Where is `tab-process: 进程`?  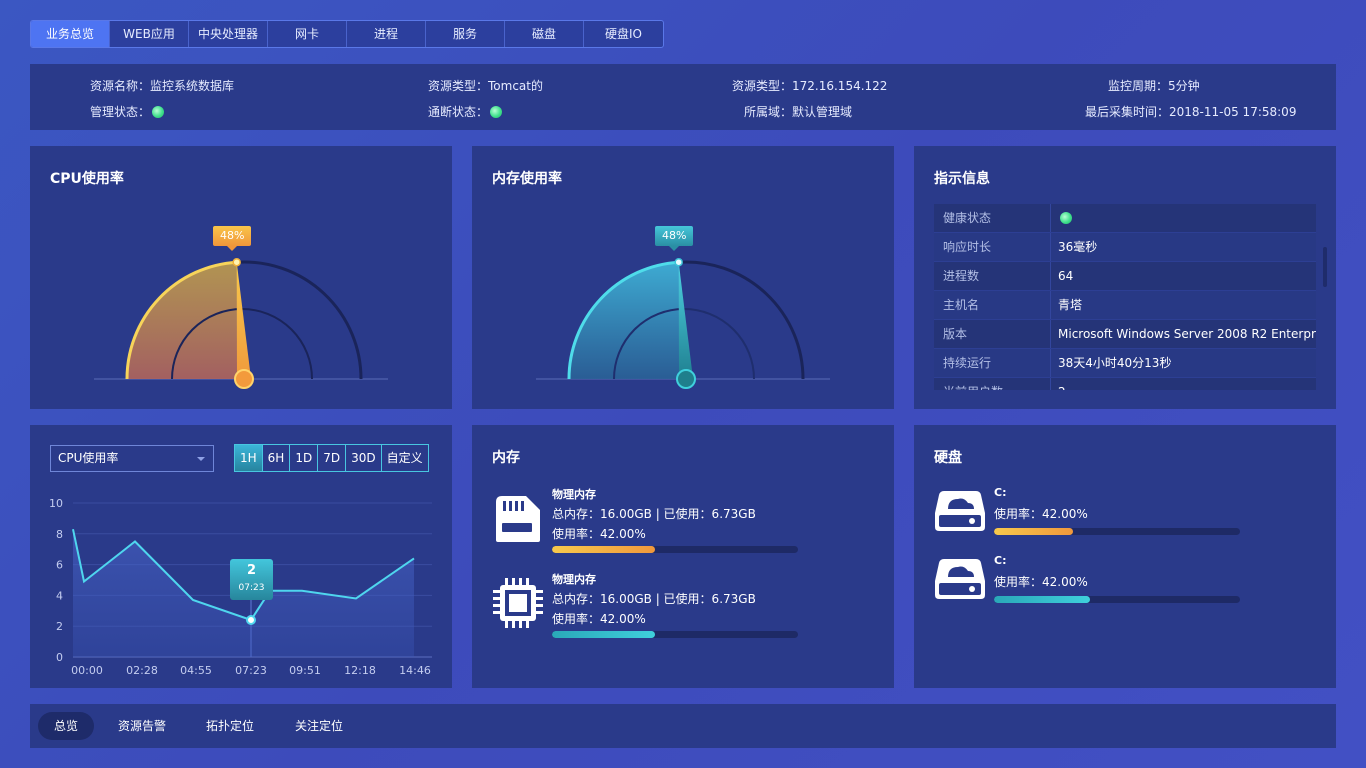 tab-process: 进程 is located at coordinates (386, 34).